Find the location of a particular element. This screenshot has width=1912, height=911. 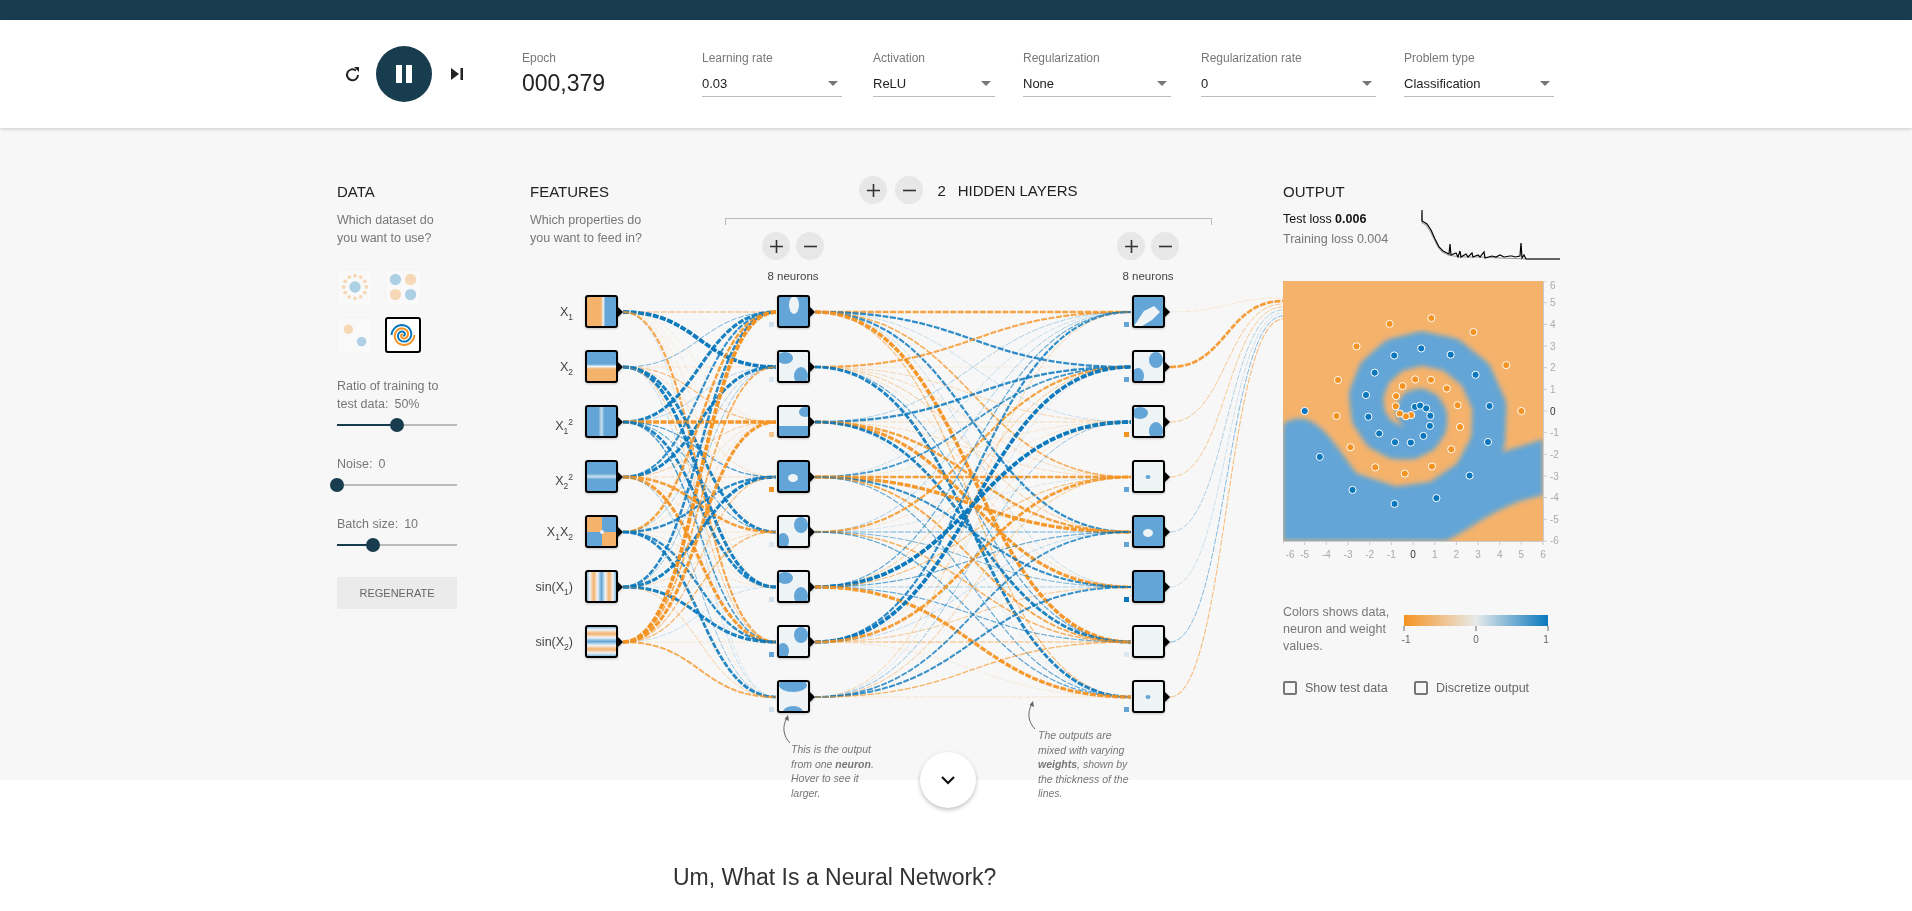

step-button is located at coordinates (457, 74).